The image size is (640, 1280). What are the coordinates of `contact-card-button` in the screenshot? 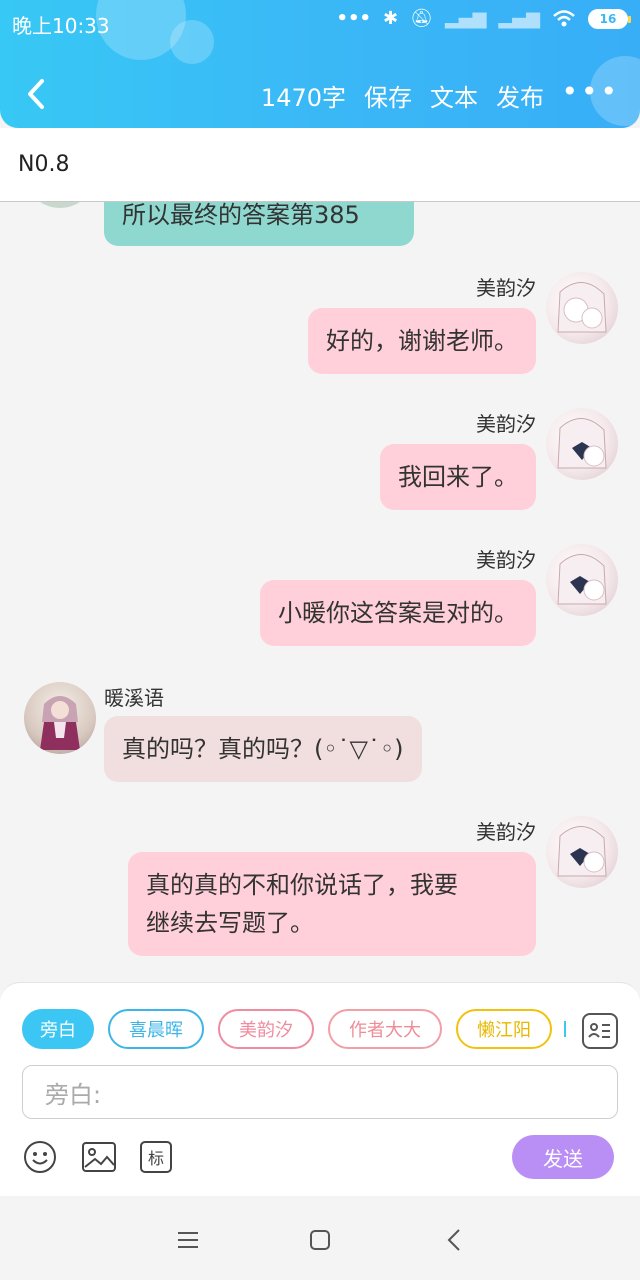 It's located at (600, 1031).